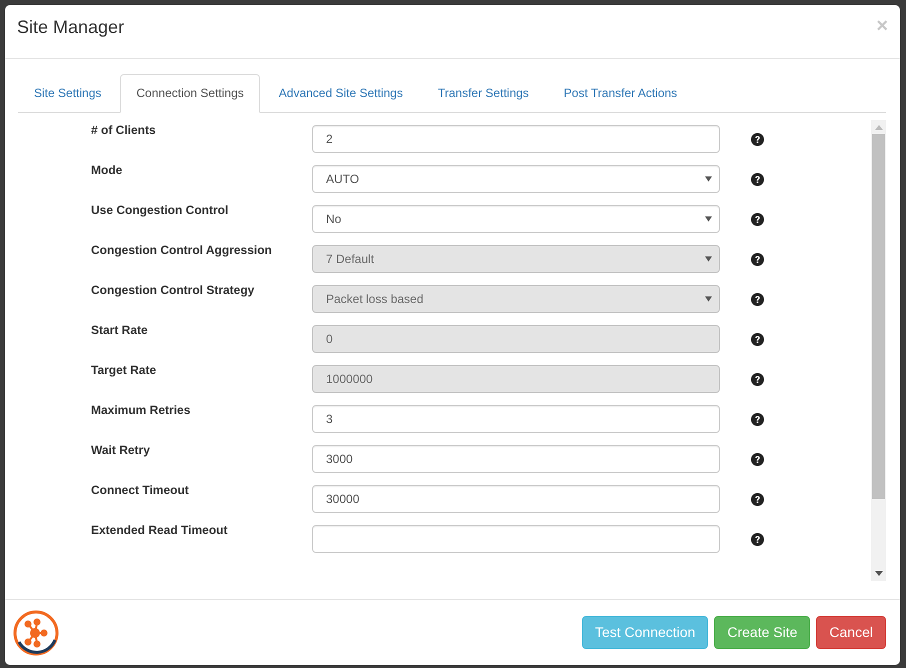 Image resolution: width=906 pixels, height=668 pixels. What do you see at coordinates (878, 574) in the screenshot?
I see `scroll-down-icon` at bounding box center [878, 574].